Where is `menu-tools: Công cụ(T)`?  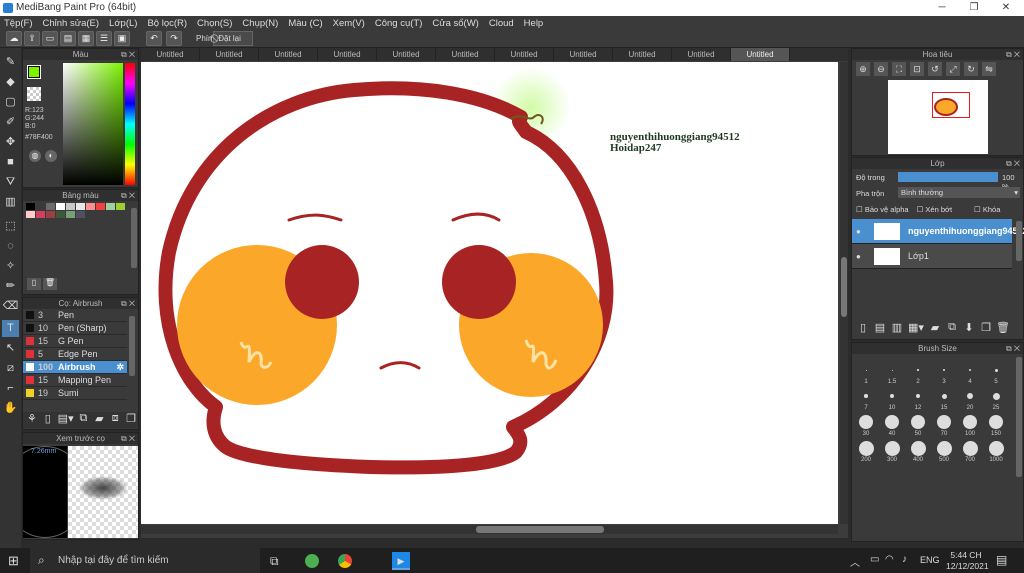 menu-tools: Công cụ(T) is located at coordinates (399, 23).